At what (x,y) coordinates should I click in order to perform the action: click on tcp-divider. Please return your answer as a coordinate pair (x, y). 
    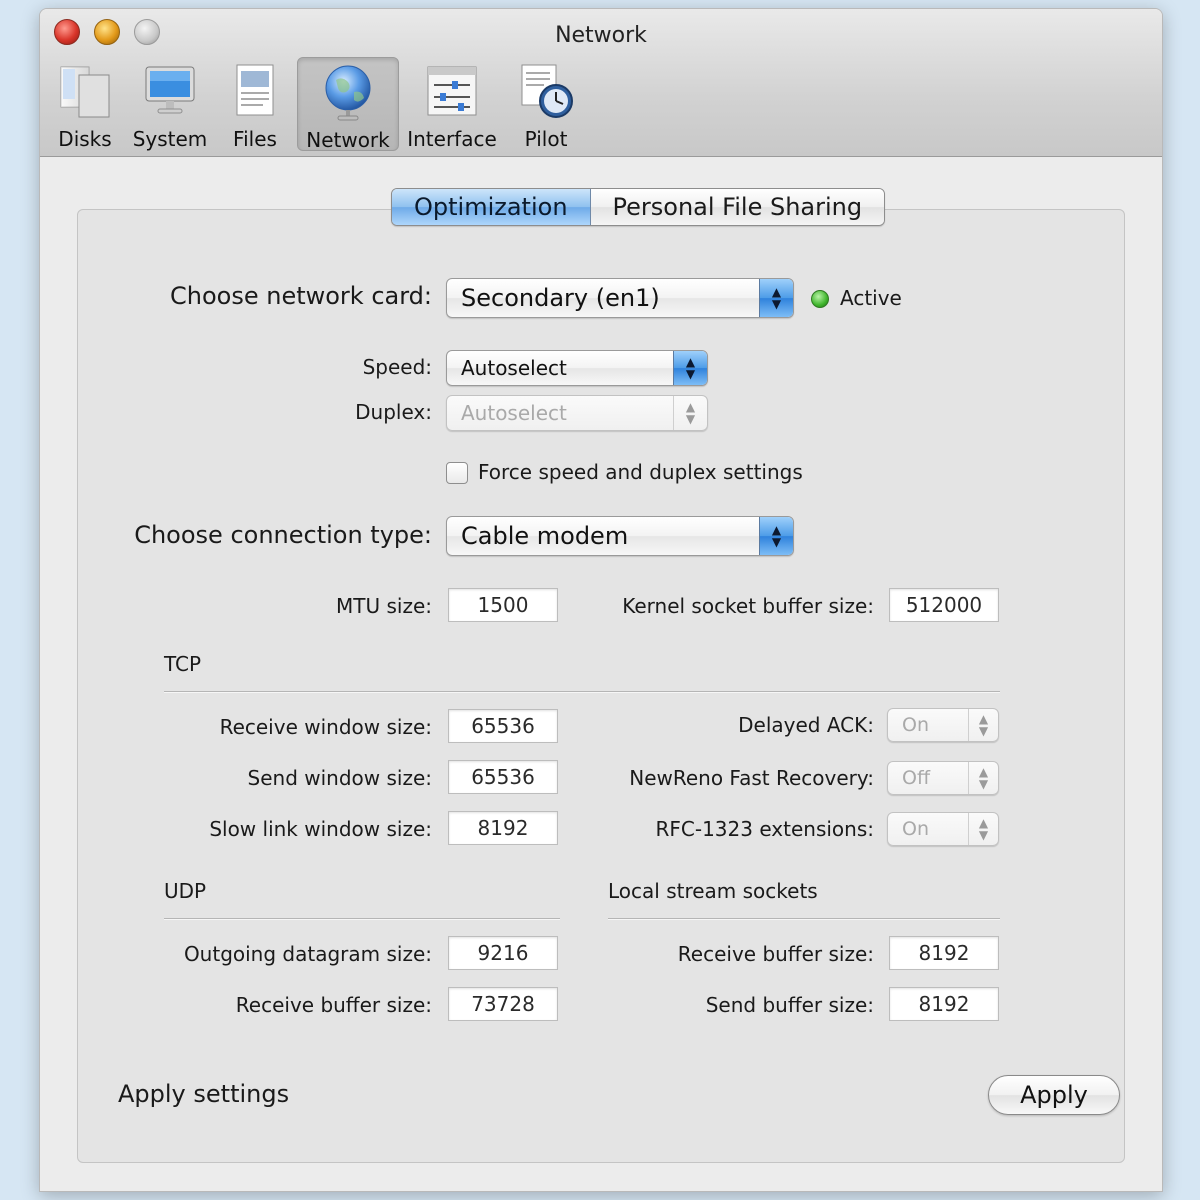
    Looking at the image, I should click on (582, 692).